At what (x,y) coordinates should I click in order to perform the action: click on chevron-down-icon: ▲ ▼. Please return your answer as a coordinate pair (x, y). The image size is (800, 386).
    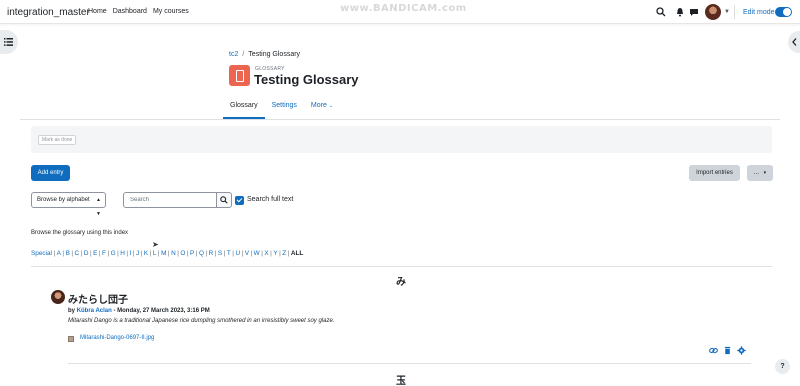
    Looking at the image, I should click on (98, 207).